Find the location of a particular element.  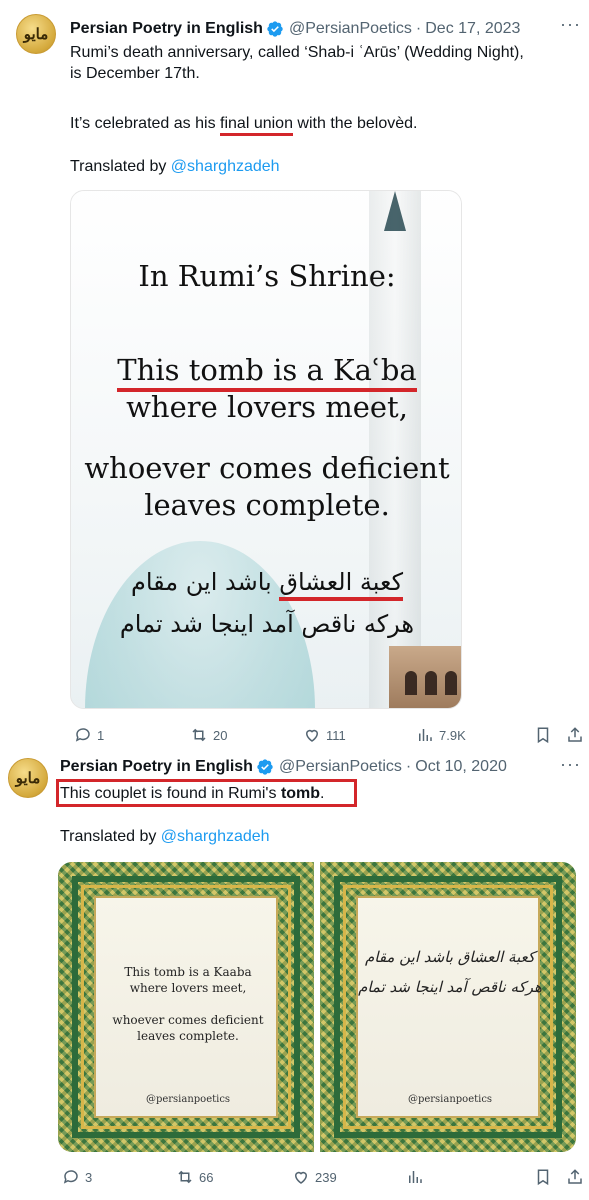

poem-line-4: leaves complete. is located at coordinates (267, 505).